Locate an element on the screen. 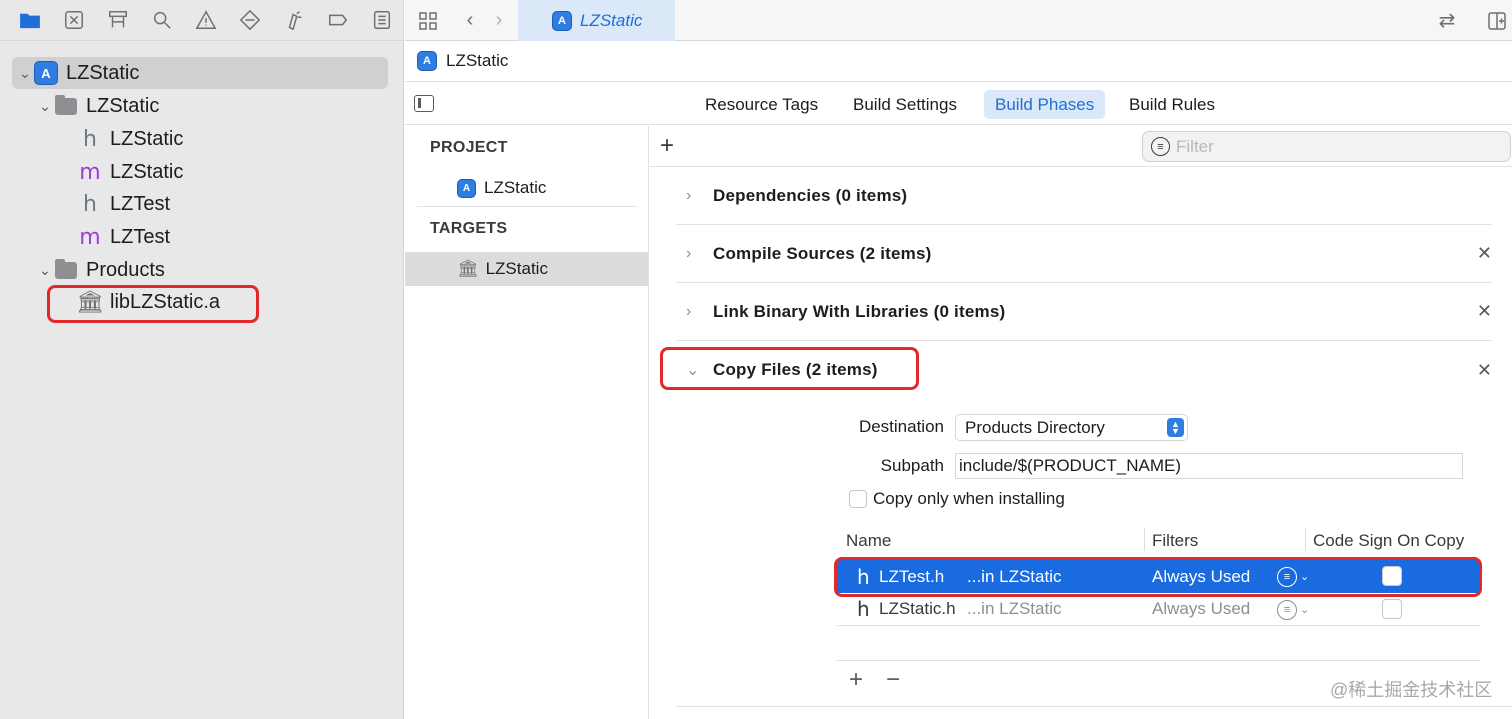  phase-title: Link Binary With Libraries (0 items) is located at coordinates (859, 311).